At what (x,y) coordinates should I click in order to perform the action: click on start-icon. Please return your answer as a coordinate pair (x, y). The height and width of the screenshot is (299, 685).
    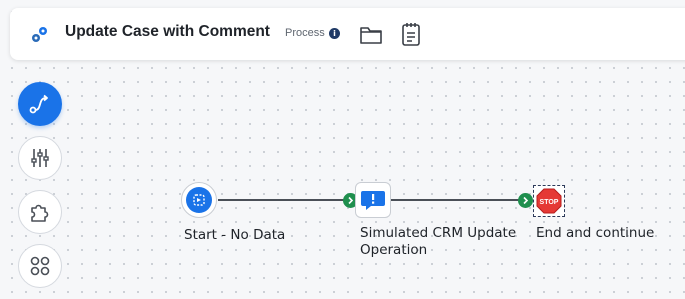
    Looking at the image, I should click on (199, 200).